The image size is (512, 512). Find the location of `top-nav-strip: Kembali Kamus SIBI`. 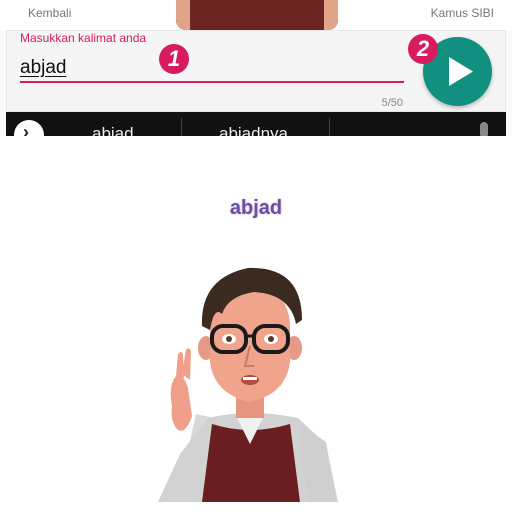

top-nav-strip: Kembali Kamus SIBI is located at coordinates (256, 15).